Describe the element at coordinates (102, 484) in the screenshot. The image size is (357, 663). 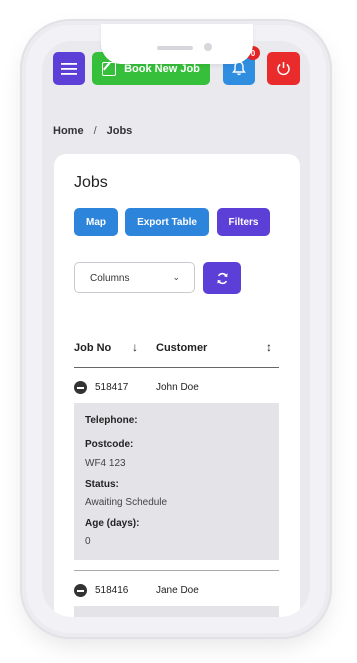
I see `status-label: Status:` at that location.